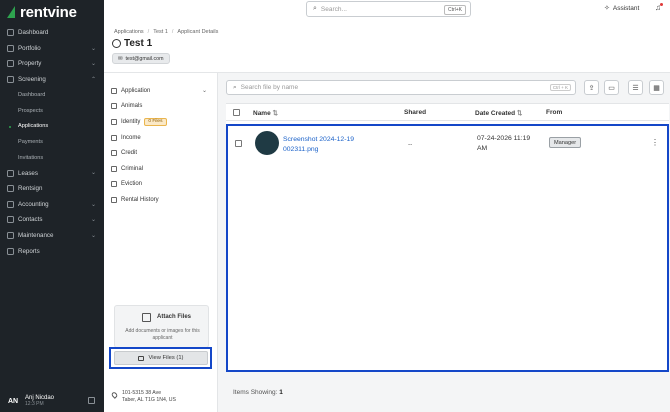 The image size is (670, 412). What do you see at coordinates (656, 87) in the screenshot?
I see `grid-view-button: ▦` at bounding box center [656, 87].